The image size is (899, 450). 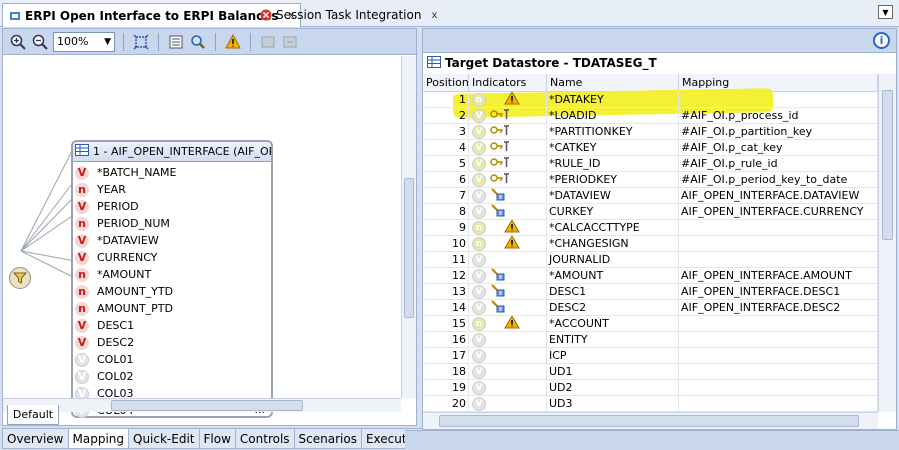 What do you see at coordinates (141, 42) in the screenshot?
I see `fit-to-window-icon` at bounding box center [141, 42].